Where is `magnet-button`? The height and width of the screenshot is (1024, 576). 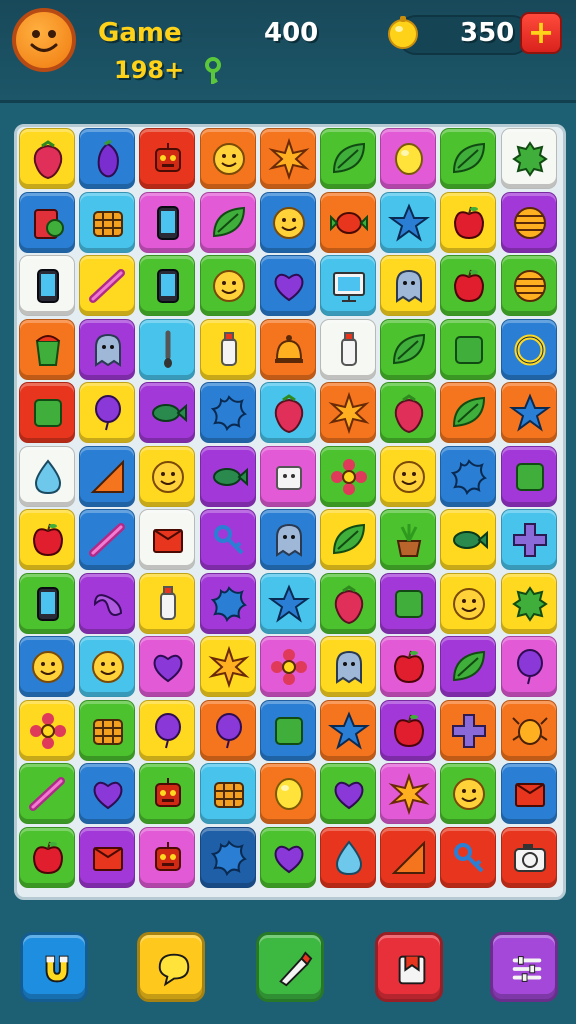 magnet-button is located at coordinates (54, 967).